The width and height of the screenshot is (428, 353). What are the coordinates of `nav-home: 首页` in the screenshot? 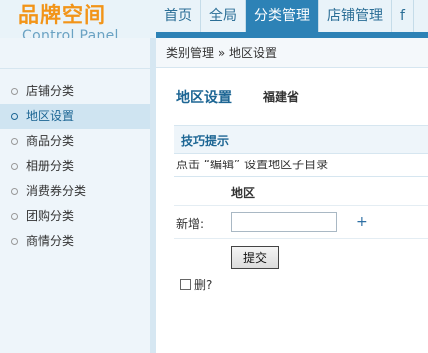 It's located at (178, 16).